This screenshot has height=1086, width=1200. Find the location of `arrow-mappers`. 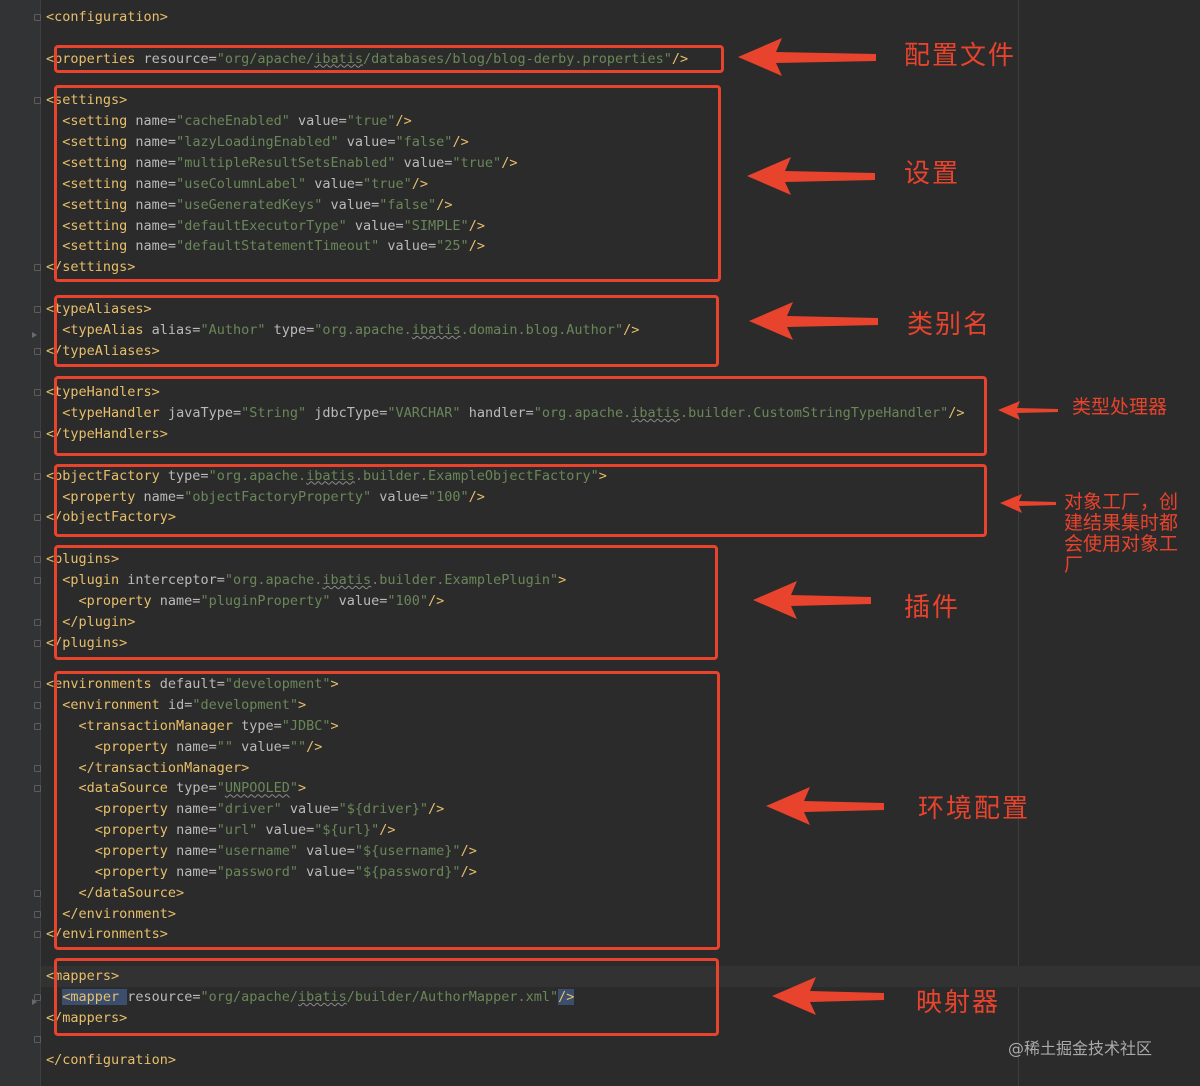

arrow-mappers is located at coordinates (828, 996).